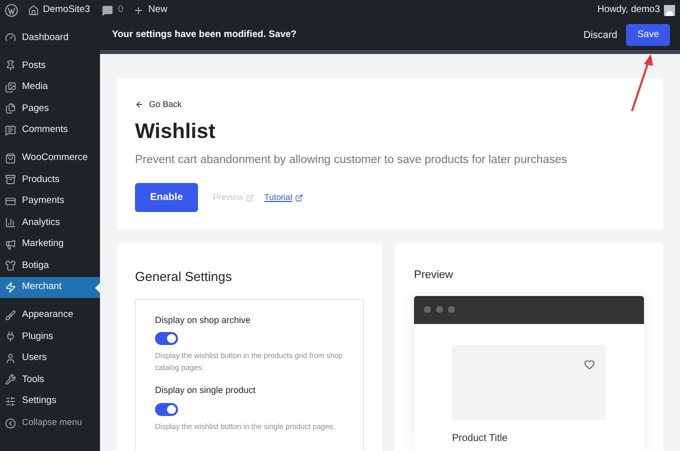 This screenshot has width=680, height=451. I want to click on sidebar-item: WooCommerce, so click(50, 158).